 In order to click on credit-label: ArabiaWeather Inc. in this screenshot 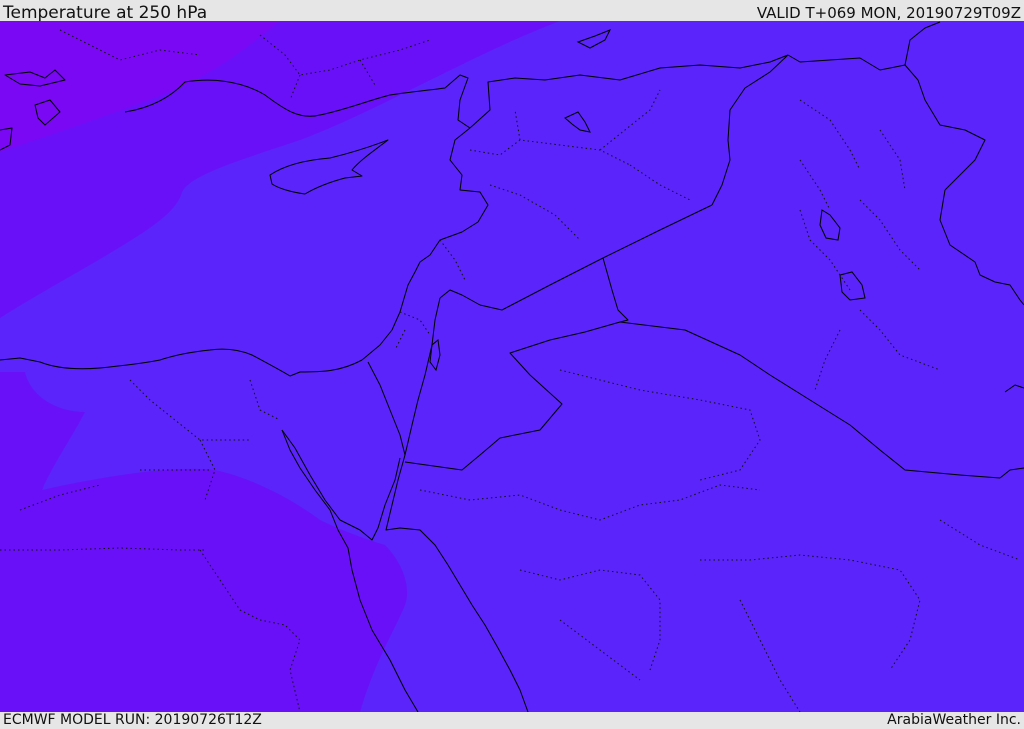, I will do `click(954, 720)`.